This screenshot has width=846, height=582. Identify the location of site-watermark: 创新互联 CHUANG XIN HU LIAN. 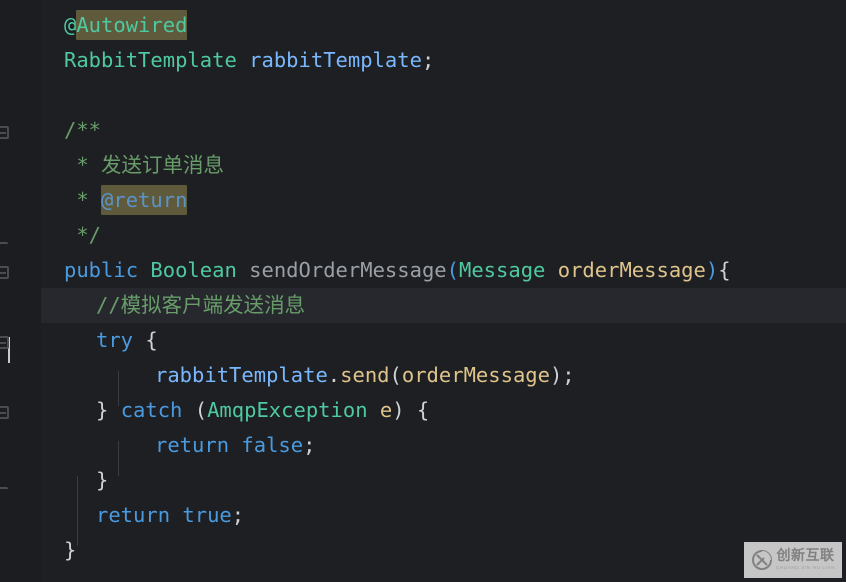
(793, 560).